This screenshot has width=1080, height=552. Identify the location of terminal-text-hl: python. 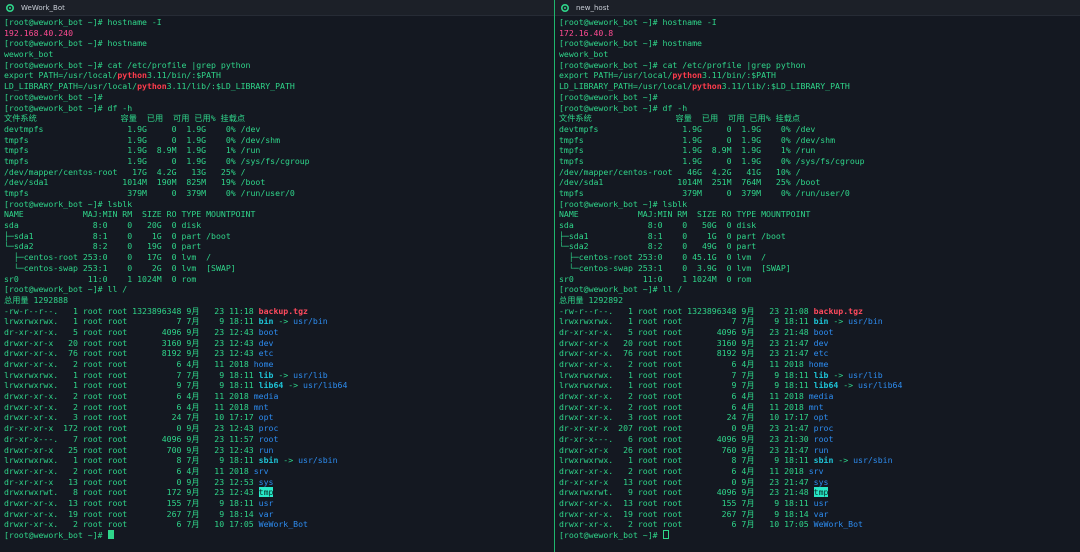
(687, 75).